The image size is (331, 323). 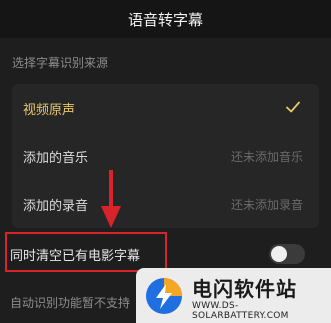 I want to click on watermark-title: 电闪软件站, so click(x=244, y=289).